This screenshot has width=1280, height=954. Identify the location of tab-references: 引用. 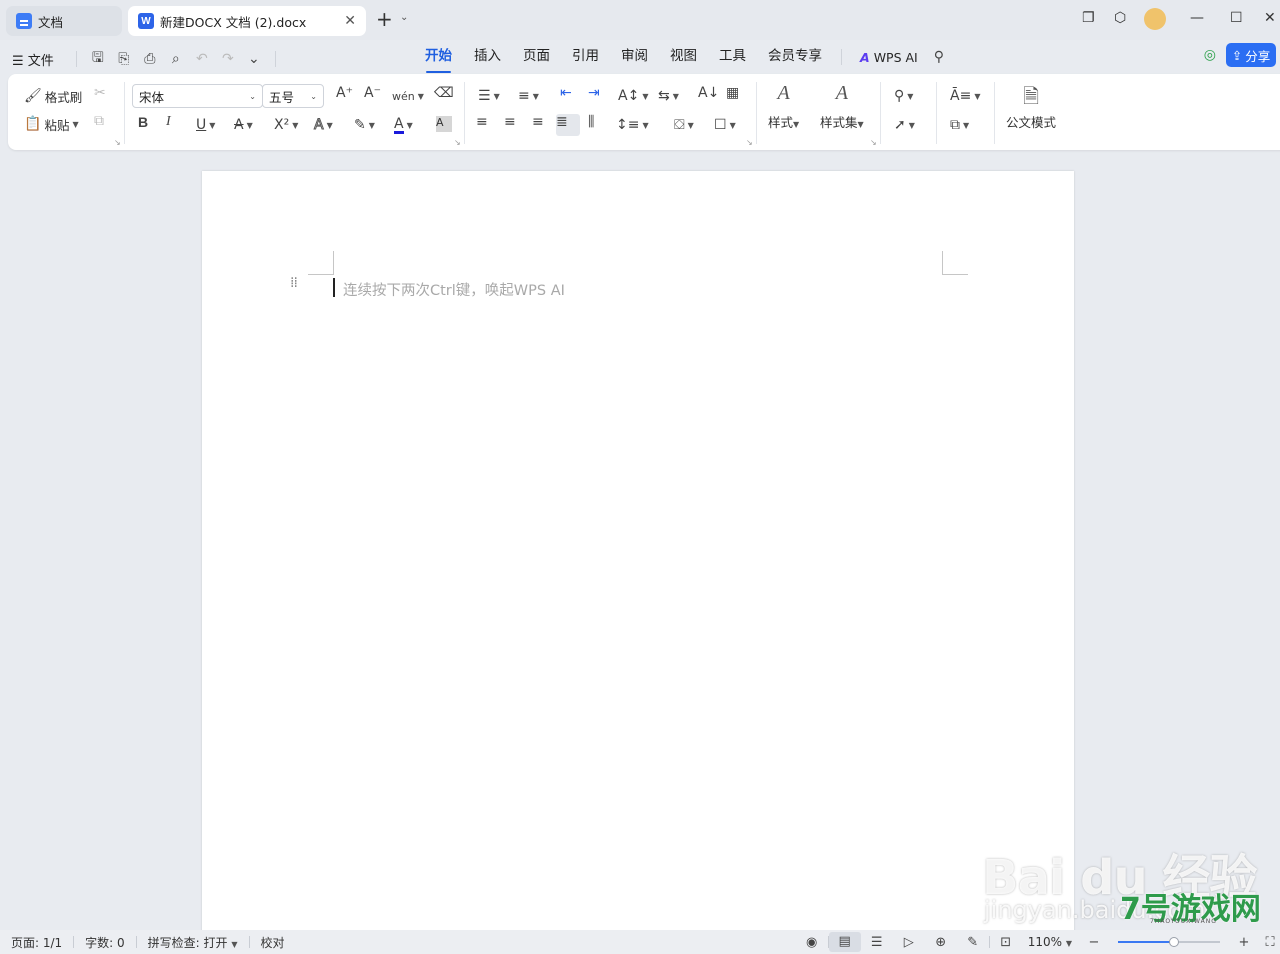
(585, 57).